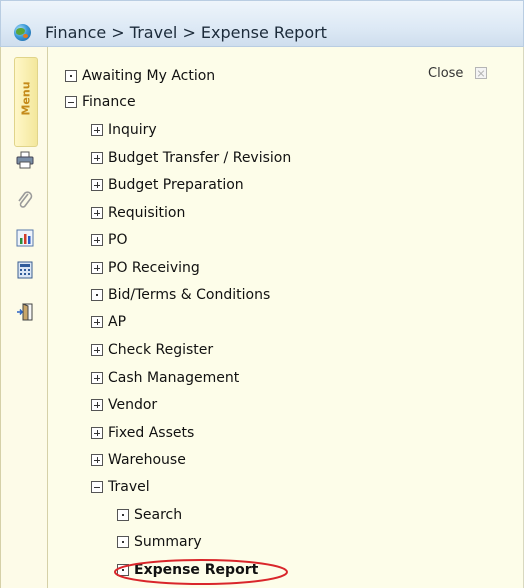  What do you see at coordinates (151, 433) in the screenshot?
I see `tree-item-label: Fixed Assets` at bounding box center [151, 433].